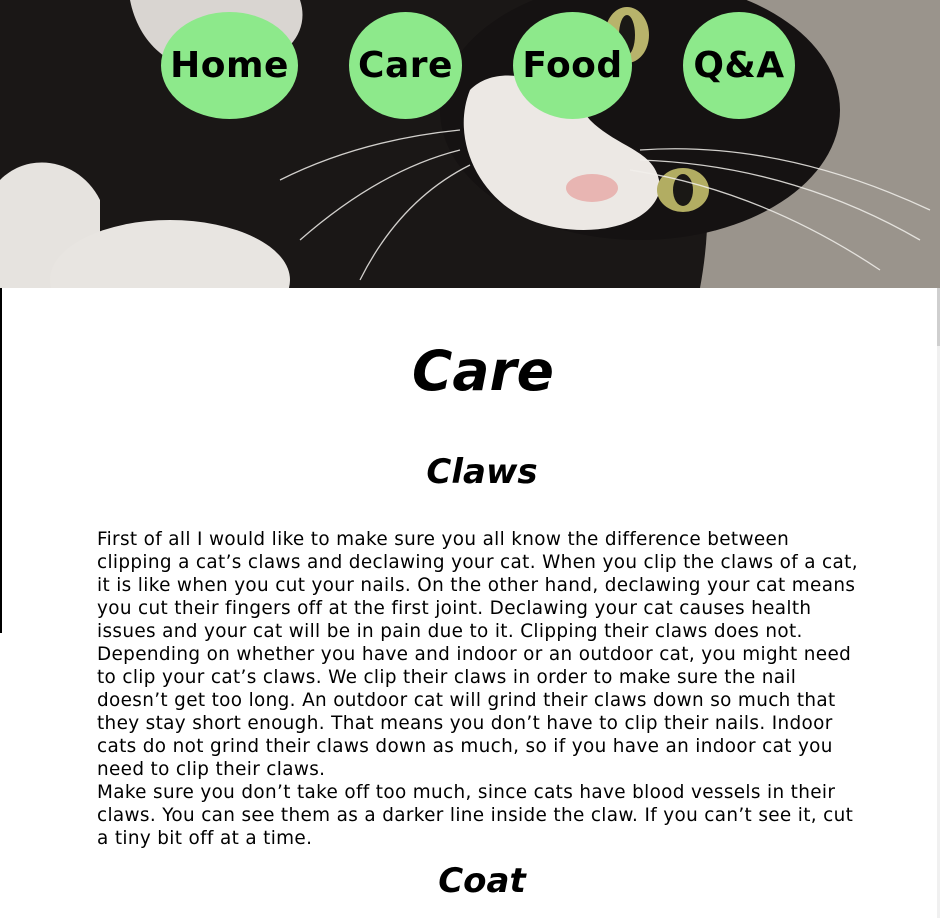 This screenshot has width=940, height=918. Describe the element at coordinates (229, 65) in the screenshot. I see `nav-home-button: Home` at that location.